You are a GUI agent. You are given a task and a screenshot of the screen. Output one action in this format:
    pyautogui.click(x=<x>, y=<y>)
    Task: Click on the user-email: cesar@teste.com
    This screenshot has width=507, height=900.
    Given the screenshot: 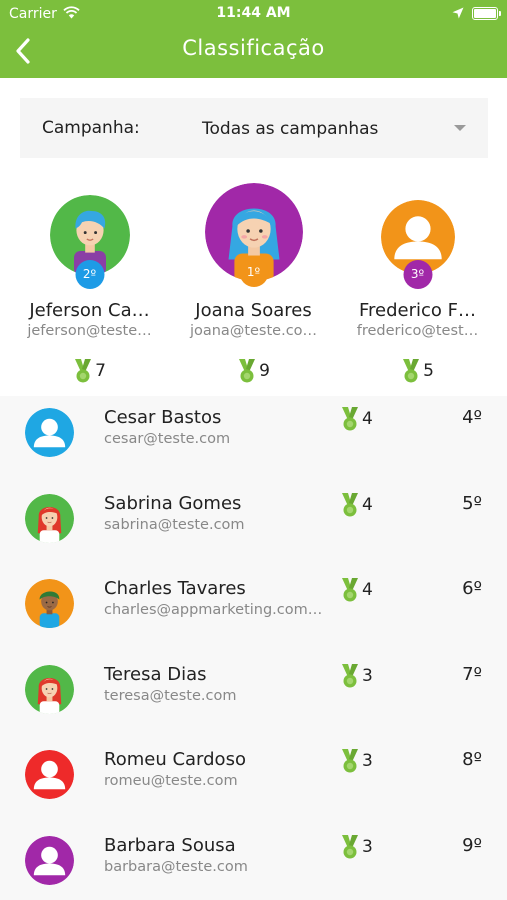 What is the action you would take?
    pyautogui.click(x=167, y=439)
    